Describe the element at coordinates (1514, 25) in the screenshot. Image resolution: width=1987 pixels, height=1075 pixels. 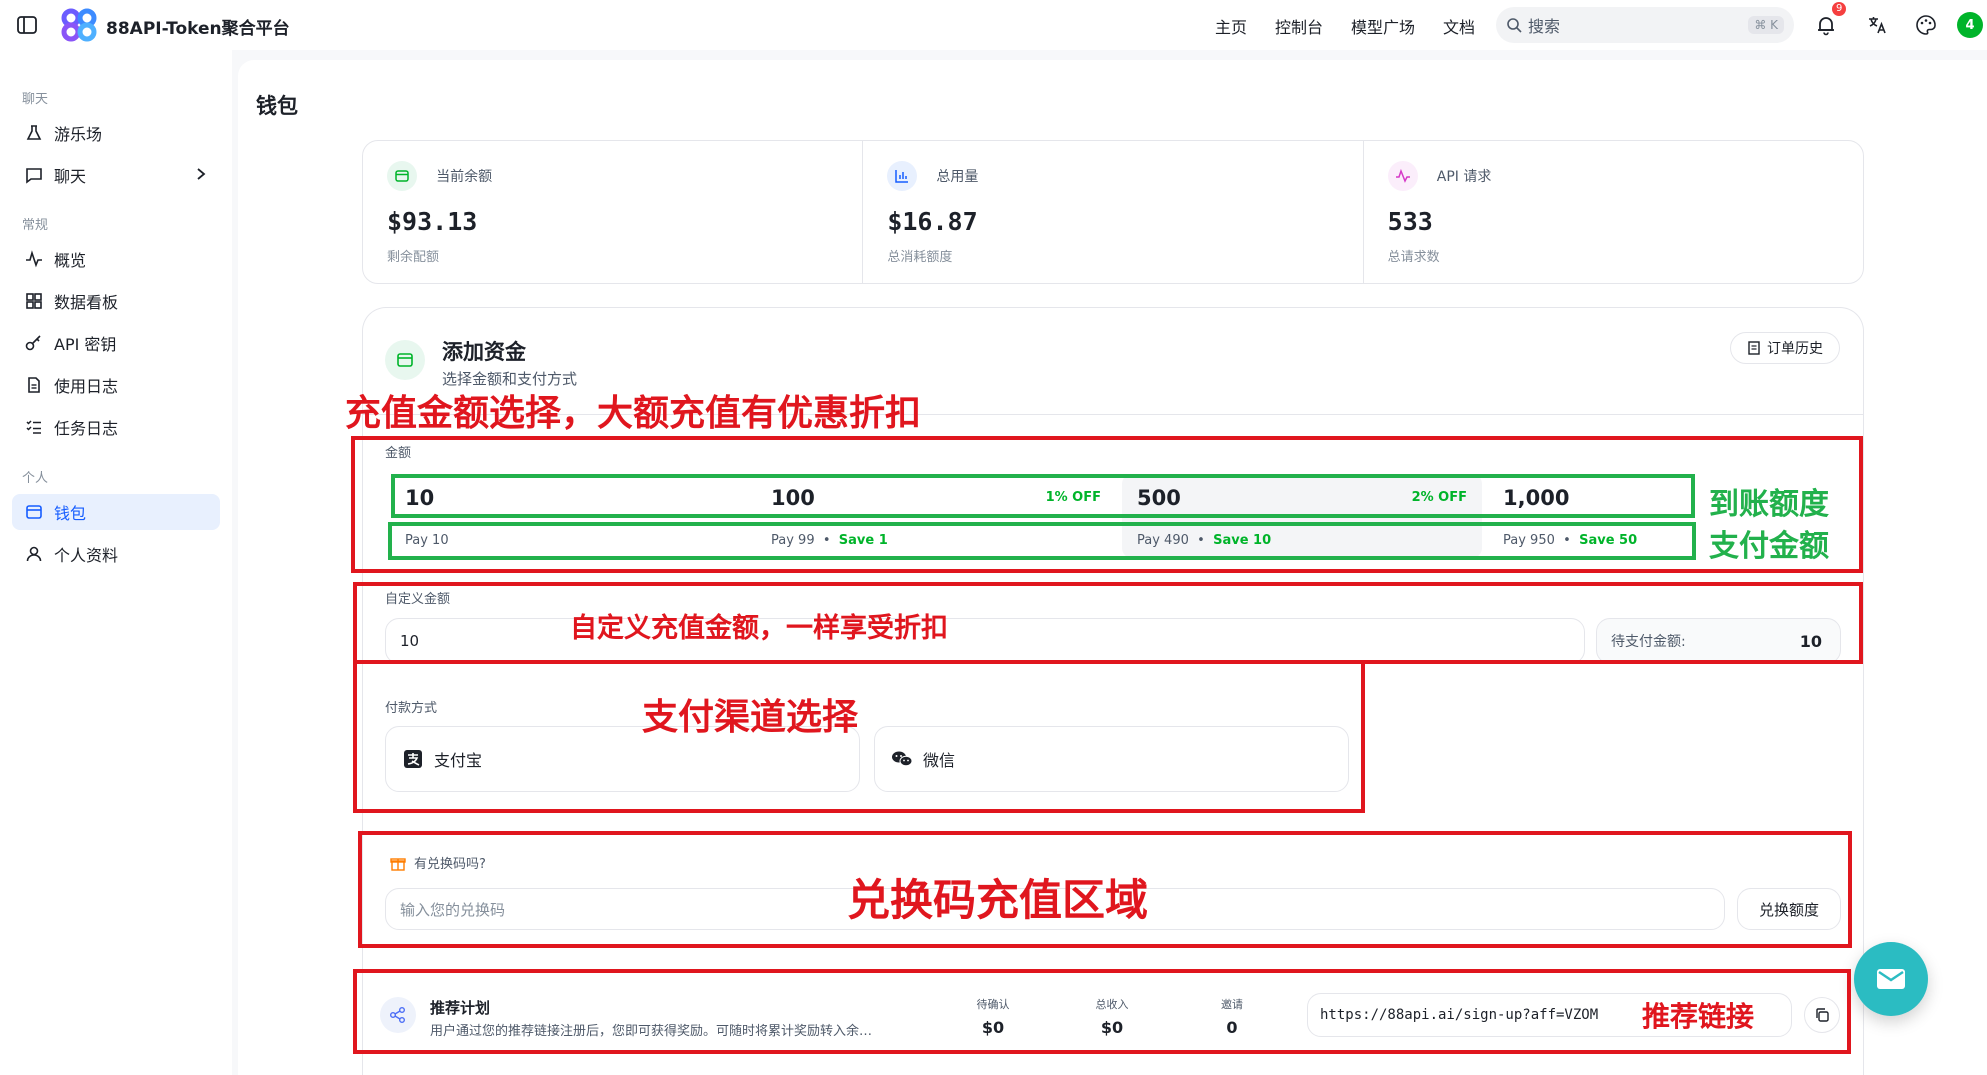
I see `search-icon` at that location.